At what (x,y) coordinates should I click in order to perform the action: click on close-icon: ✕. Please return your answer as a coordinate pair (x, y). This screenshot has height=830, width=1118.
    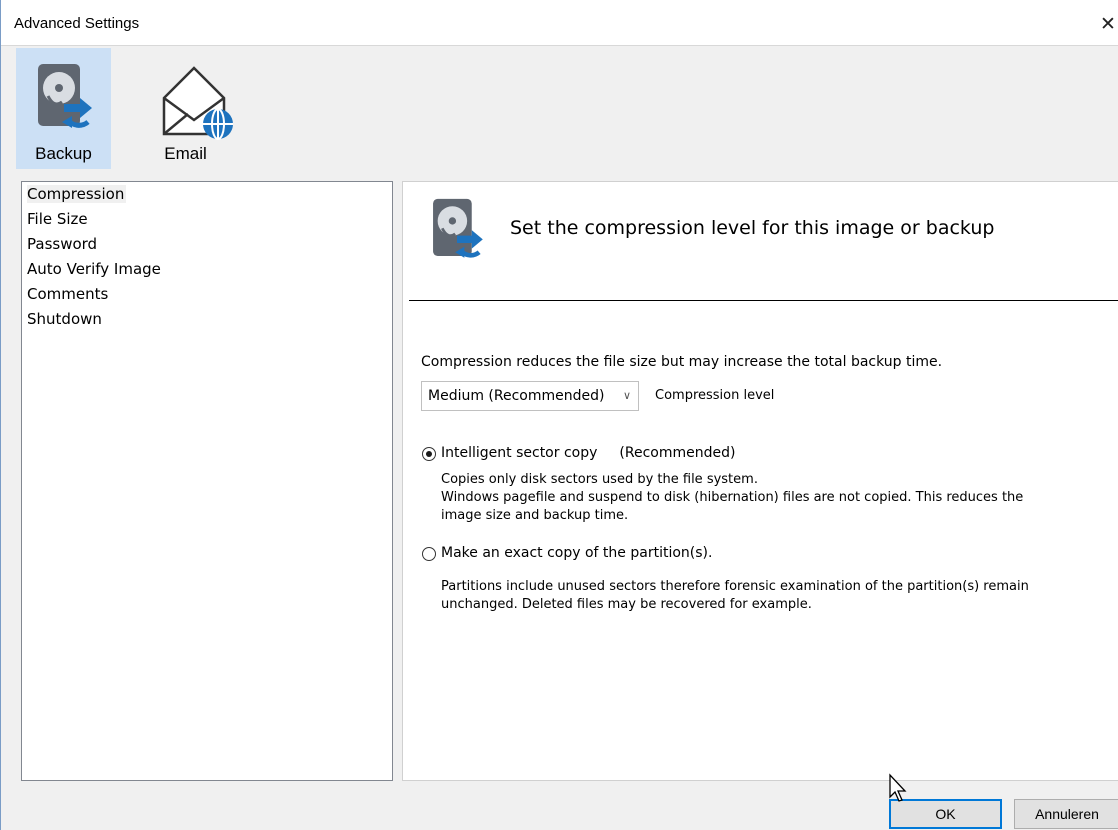
    Looking at the image, I should click on (1107, 24).